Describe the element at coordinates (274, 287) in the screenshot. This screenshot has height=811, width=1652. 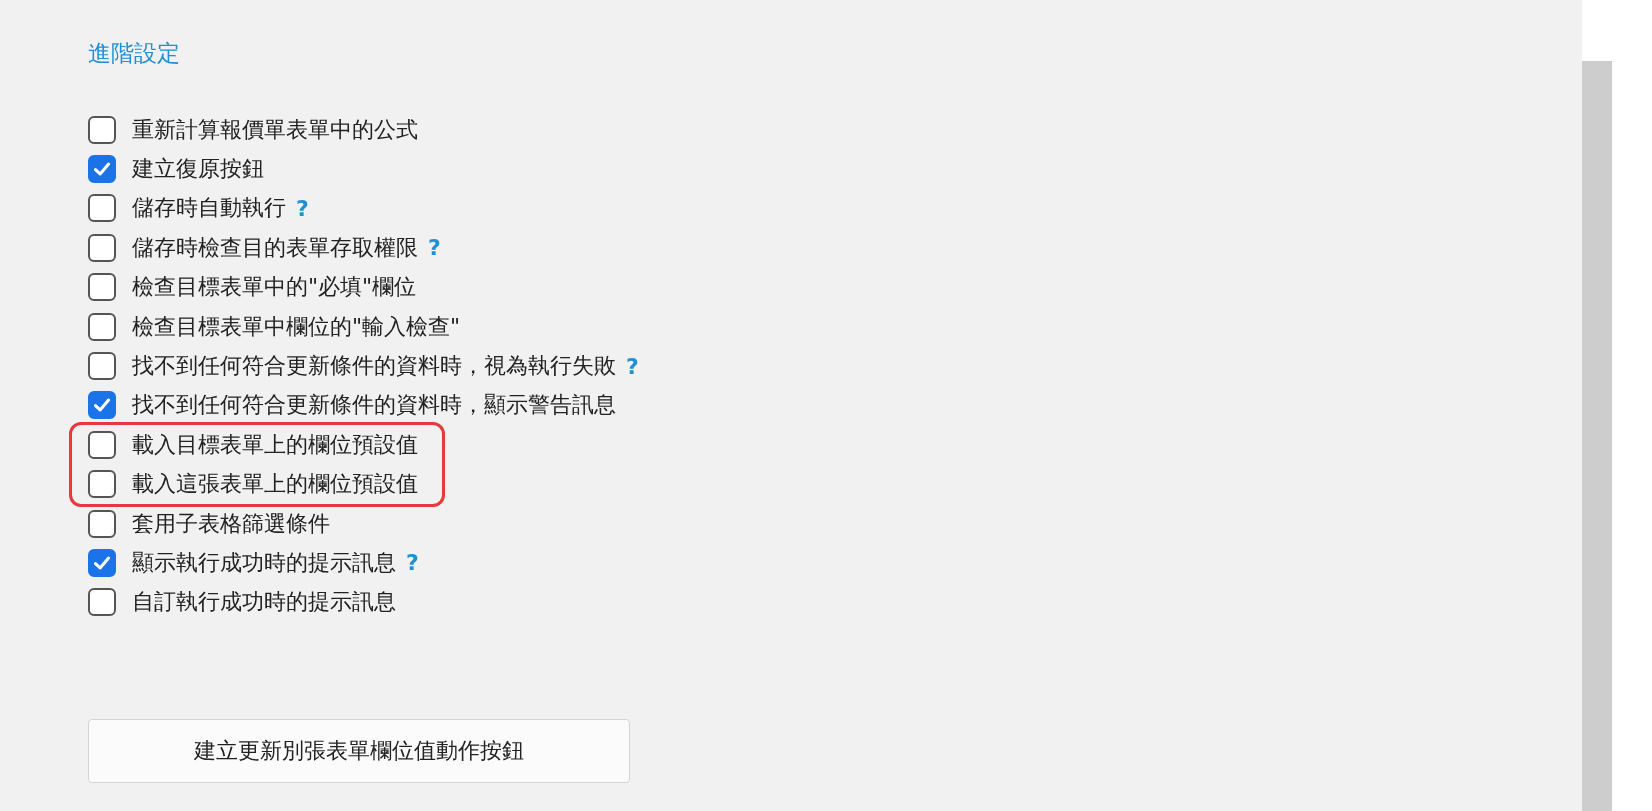
I see `option-label: 檢查目標表單中的"必填"欄位` at that location.